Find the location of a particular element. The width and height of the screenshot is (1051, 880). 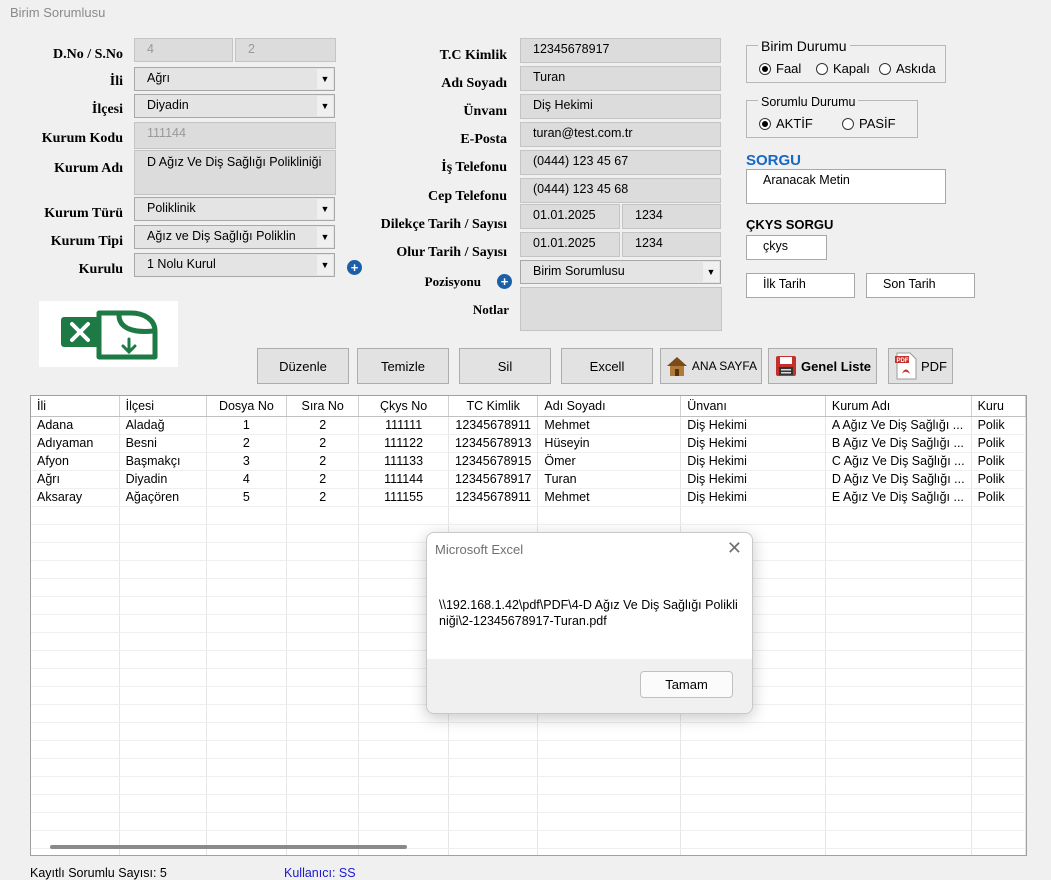

olur-sayi-field: 1234 is located at coordinates (671, 244).